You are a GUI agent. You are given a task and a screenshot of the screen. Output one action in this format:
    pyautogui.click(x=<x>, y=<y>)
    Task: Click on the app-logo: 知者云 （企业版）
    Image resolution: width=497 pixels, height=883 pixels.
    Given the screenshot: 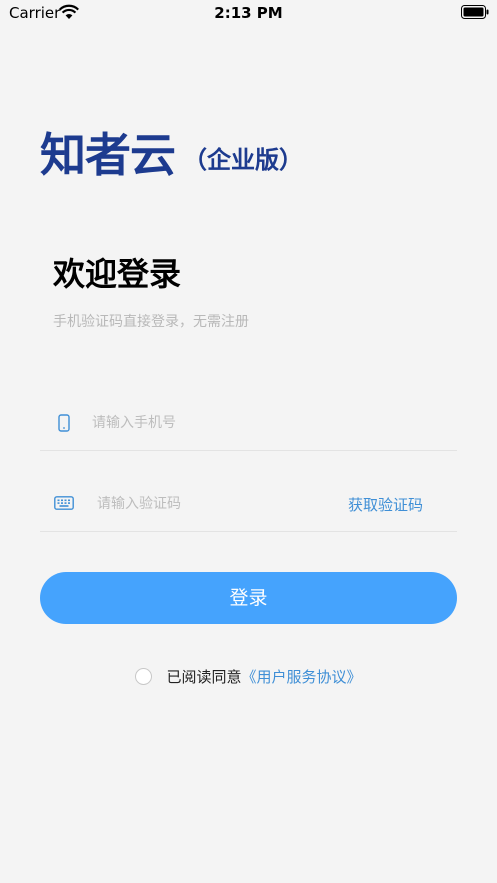 What is the action you would take?
    pyautogui.click(x=171, y=154)
    